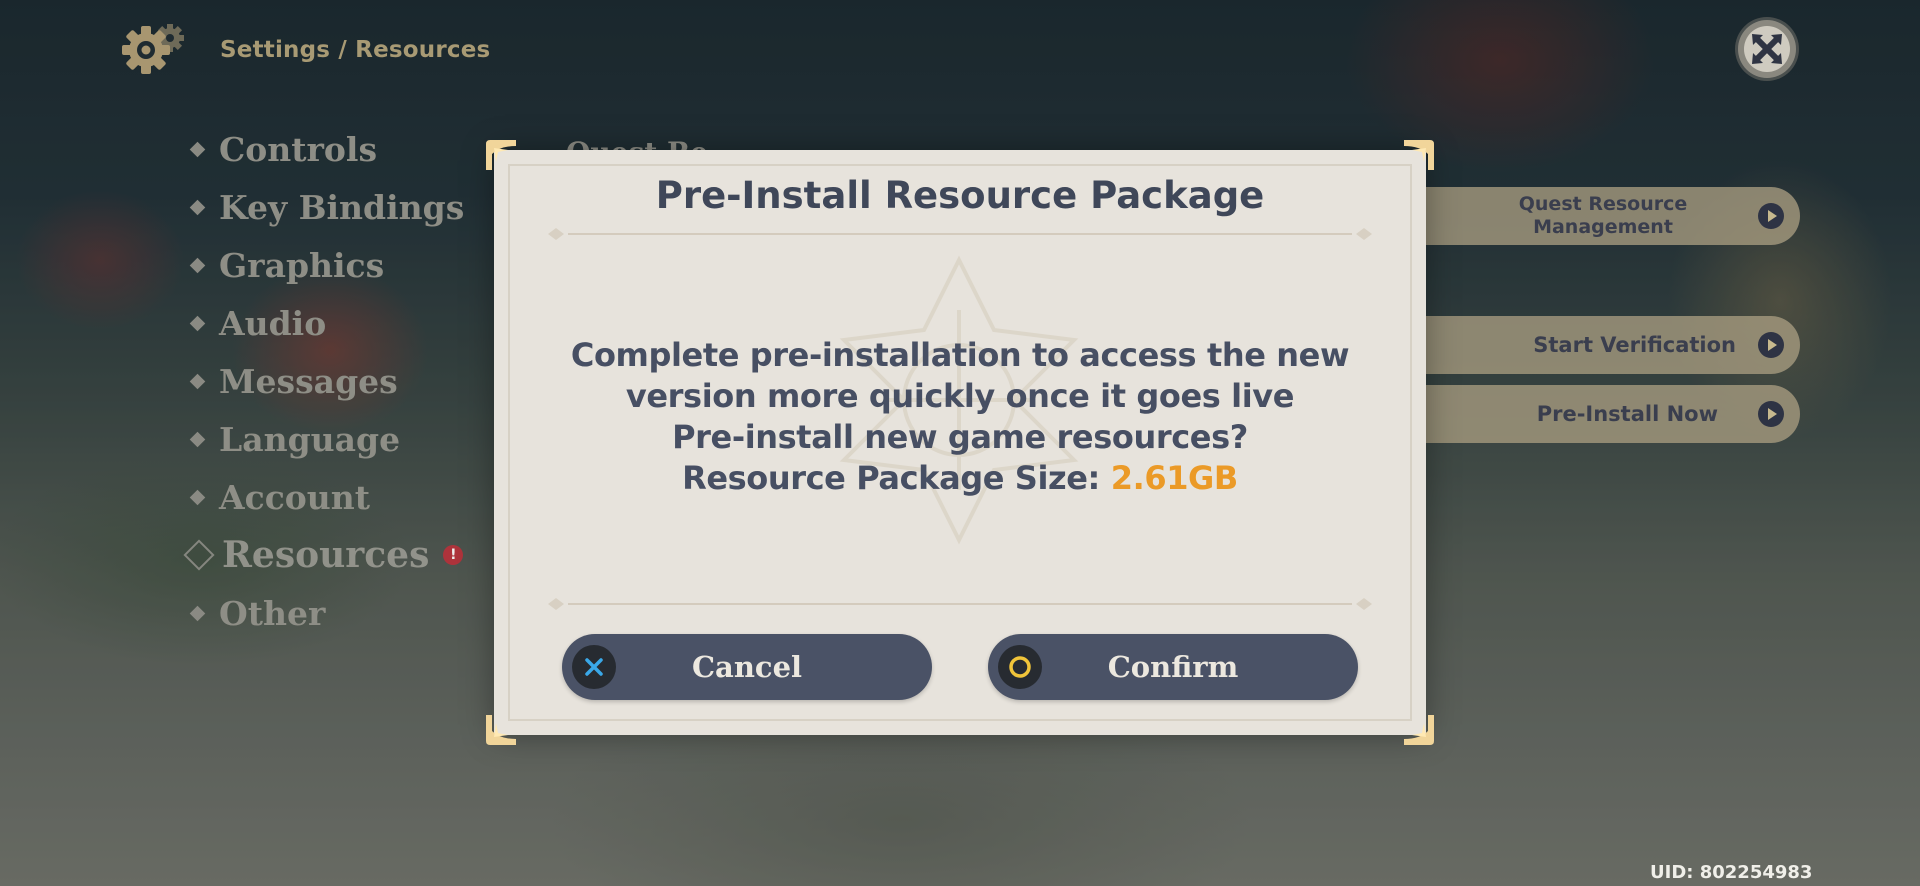 Image resolution: width=1920 pixels, height=886 pixels. What do you see at coordinates (302, 265) in the screenshot?
I see `sidebar-item-label: Graphics` at bounding box center [302, 265].